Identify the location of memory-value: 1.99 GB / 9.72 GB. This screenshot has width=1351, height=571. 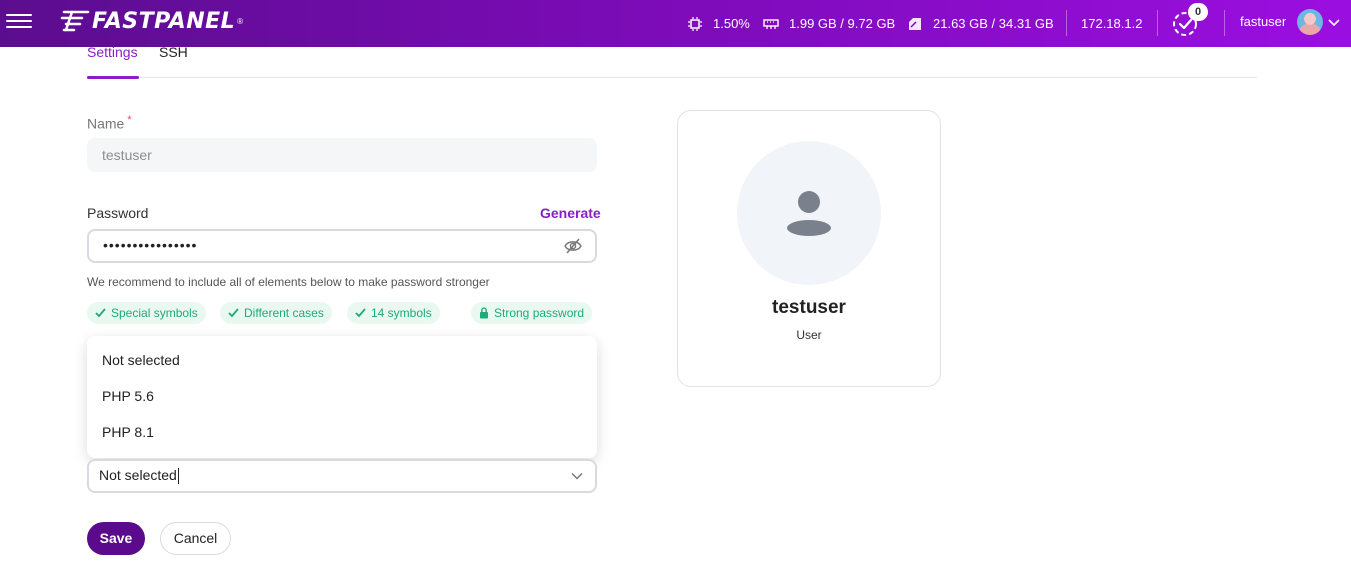
(842, 23).